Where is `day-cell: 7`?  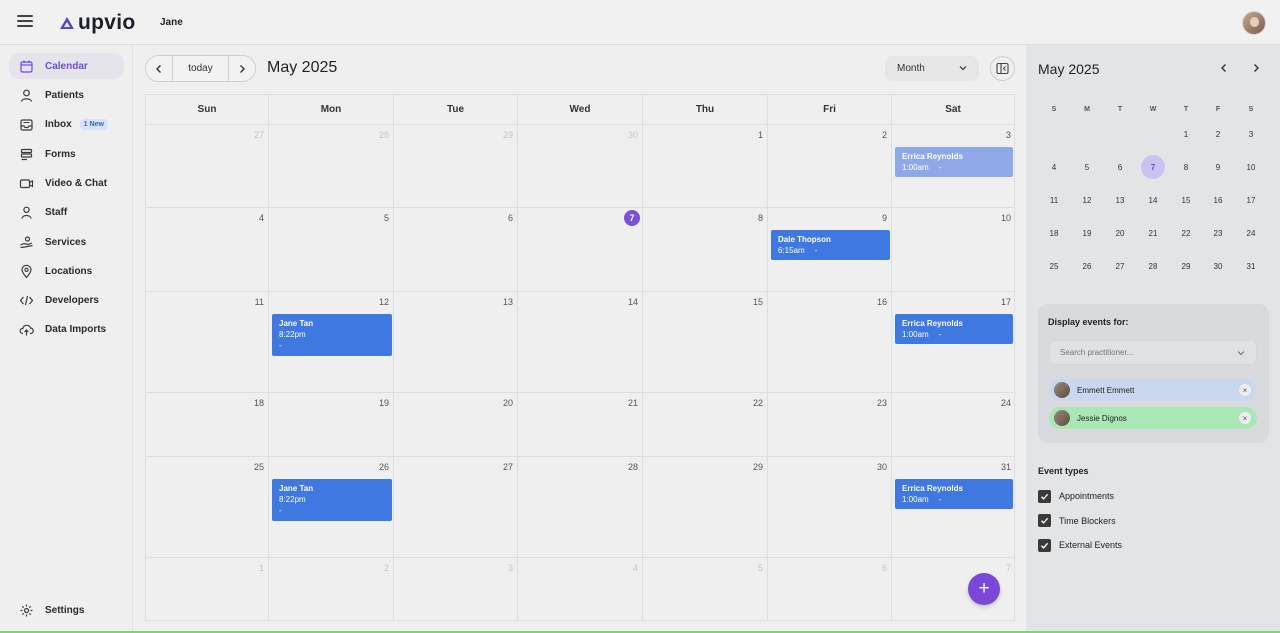 day-cell: 7 is located at coordinates (580, 250).